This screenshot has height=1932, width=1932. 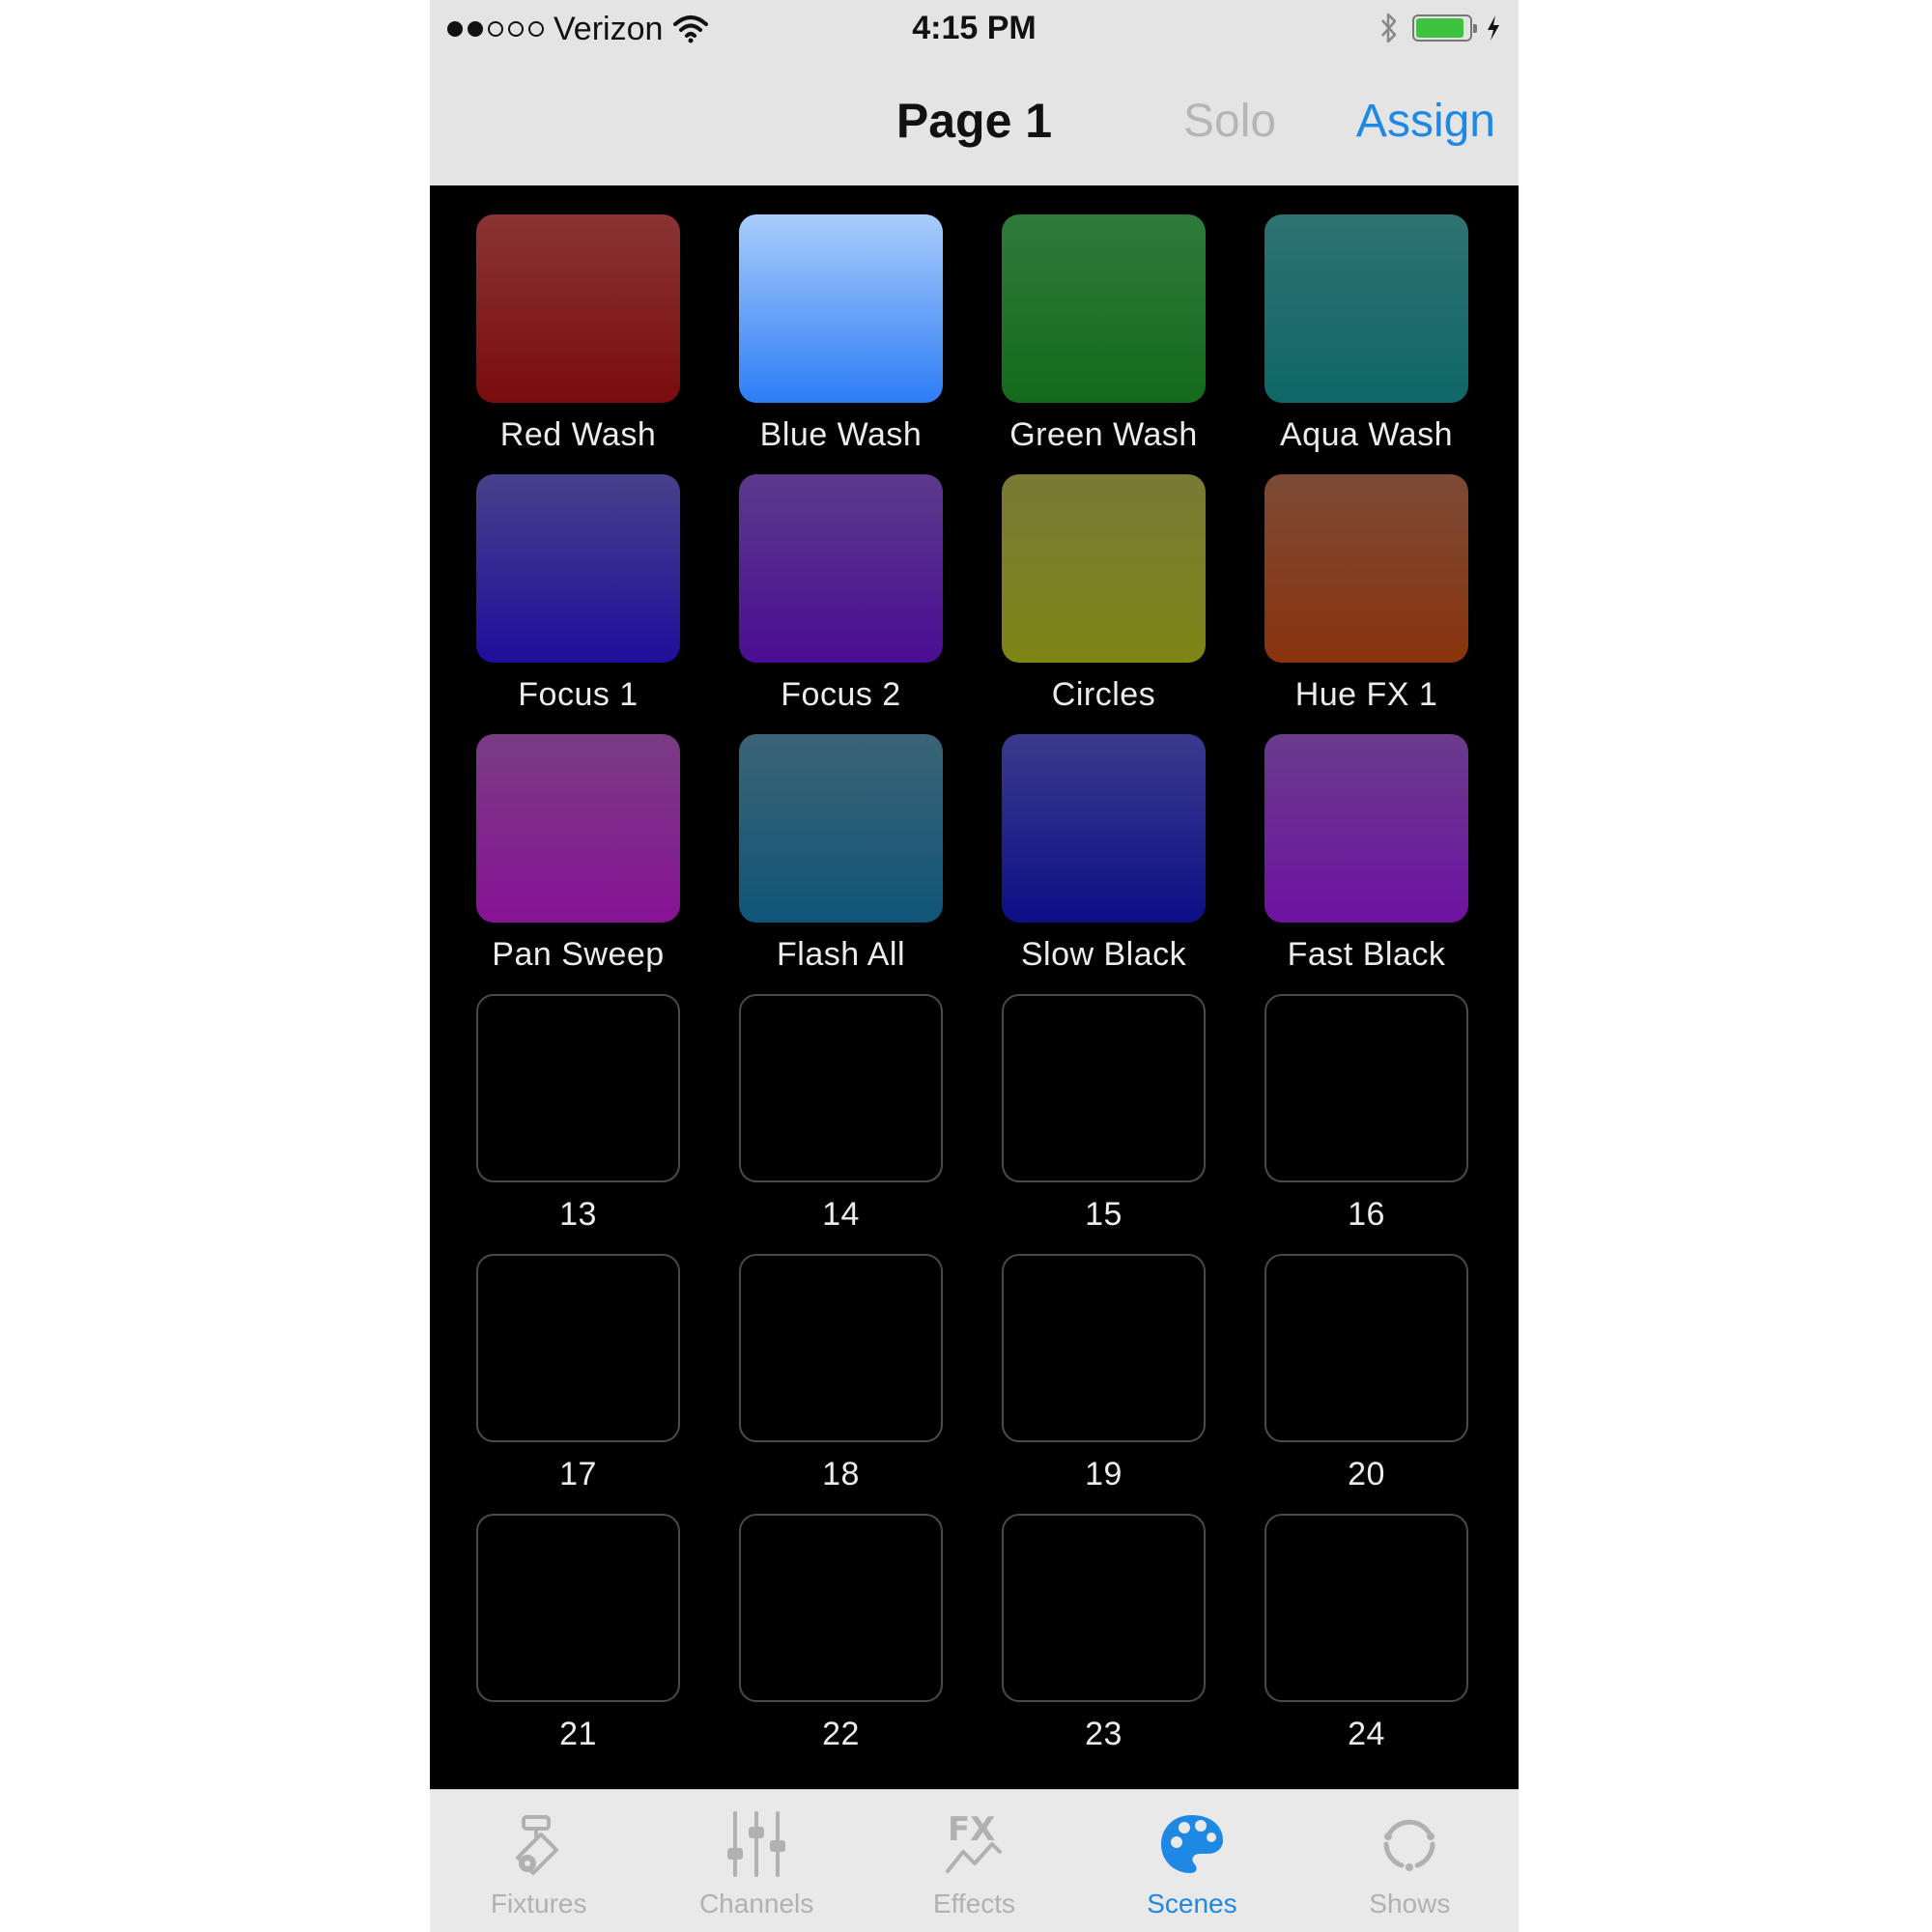 I want to click on status-time: 4:15 PM, so click(x=974, y=28).